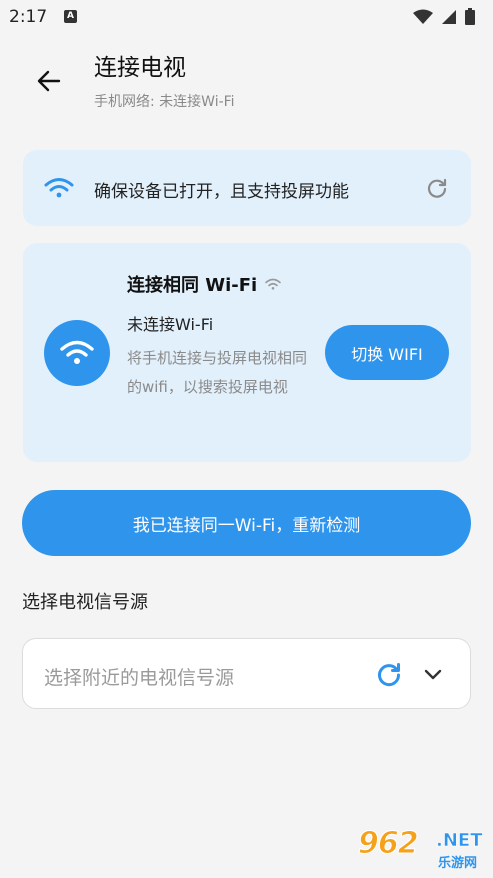 The width and height of the screenshot is (493, 878). Describe the element at coordinates (389, 844) in the screenshot. I see `watermark-brand: 962` at that location.